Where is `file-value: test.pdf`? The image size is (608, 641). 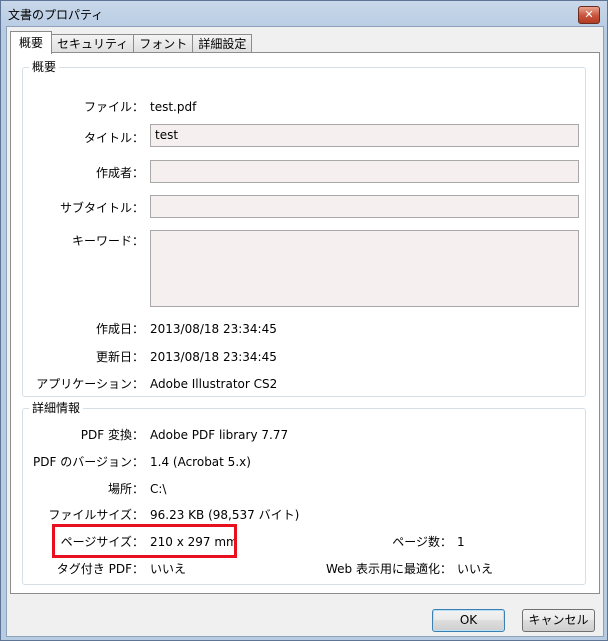 file-value: test.pdf is located at coordinates (173, 107).